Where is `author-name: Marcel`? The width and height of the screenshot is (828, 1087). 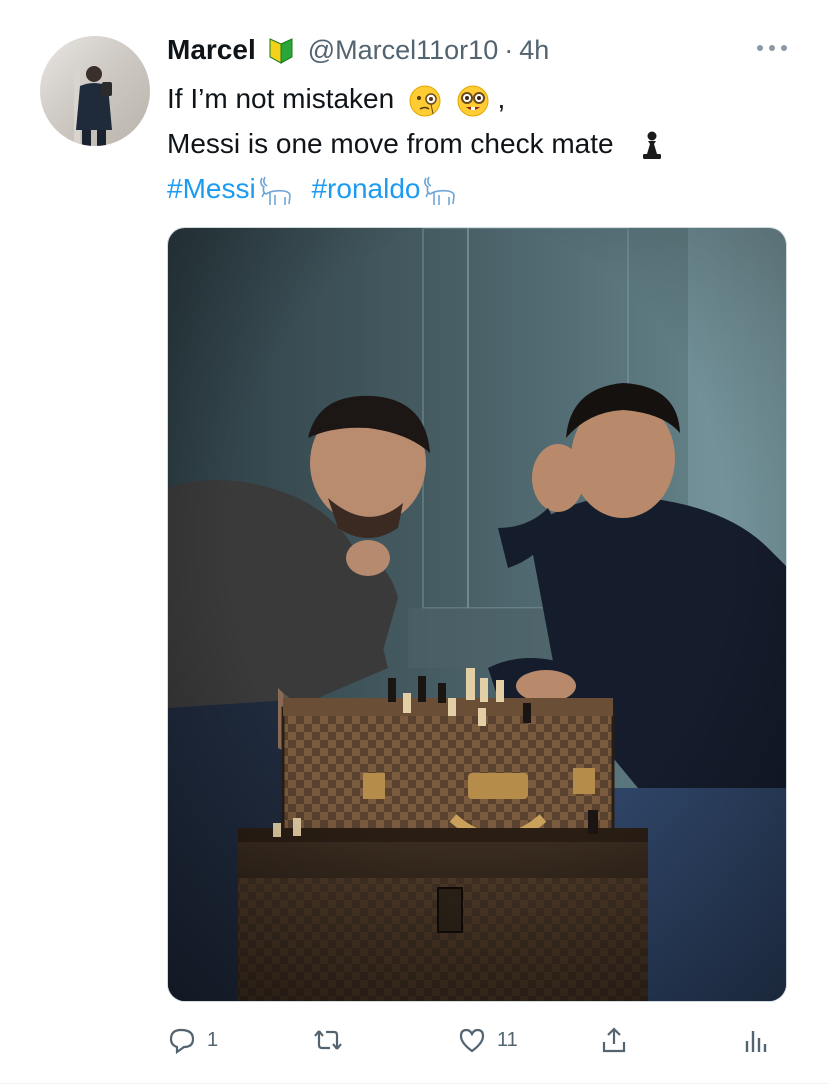 author-name: Marcel is located at coordinates (211, 50).